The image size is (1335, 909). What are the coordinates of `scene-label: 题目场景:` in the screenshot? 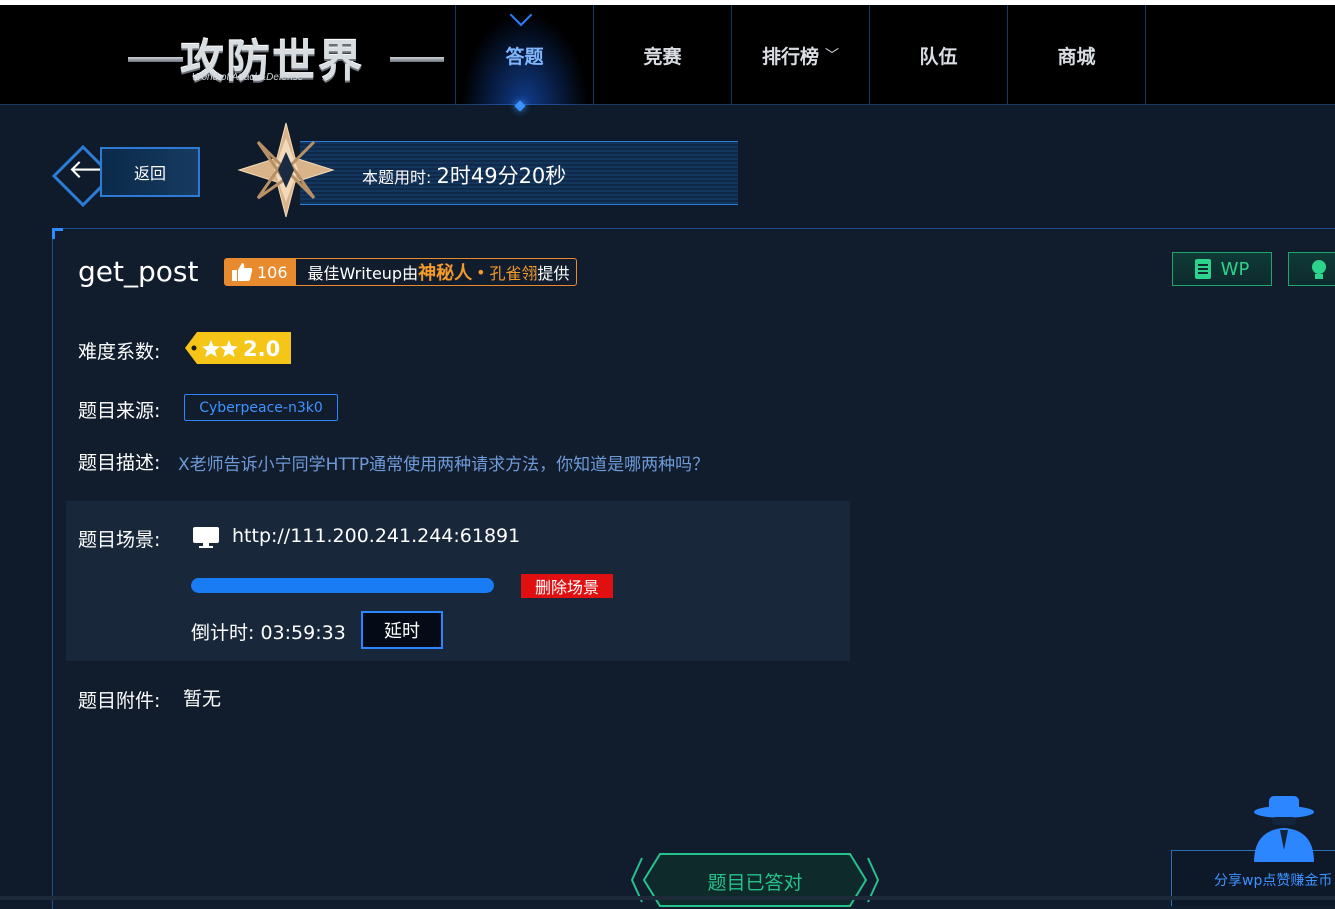 It's located at (119, 540).